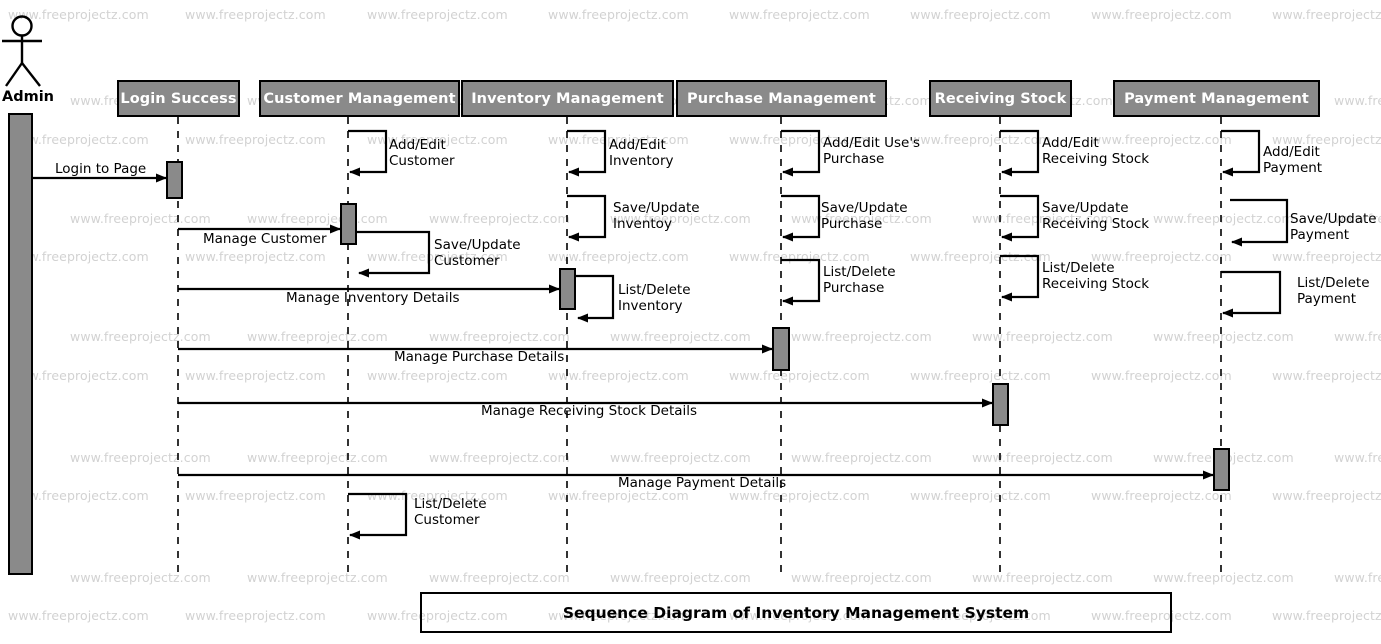 This screenshot has width=1381, height=644. I want to click on self-call-label-add-edit-payment: Add/Edit Payment, so click(1293, 160).